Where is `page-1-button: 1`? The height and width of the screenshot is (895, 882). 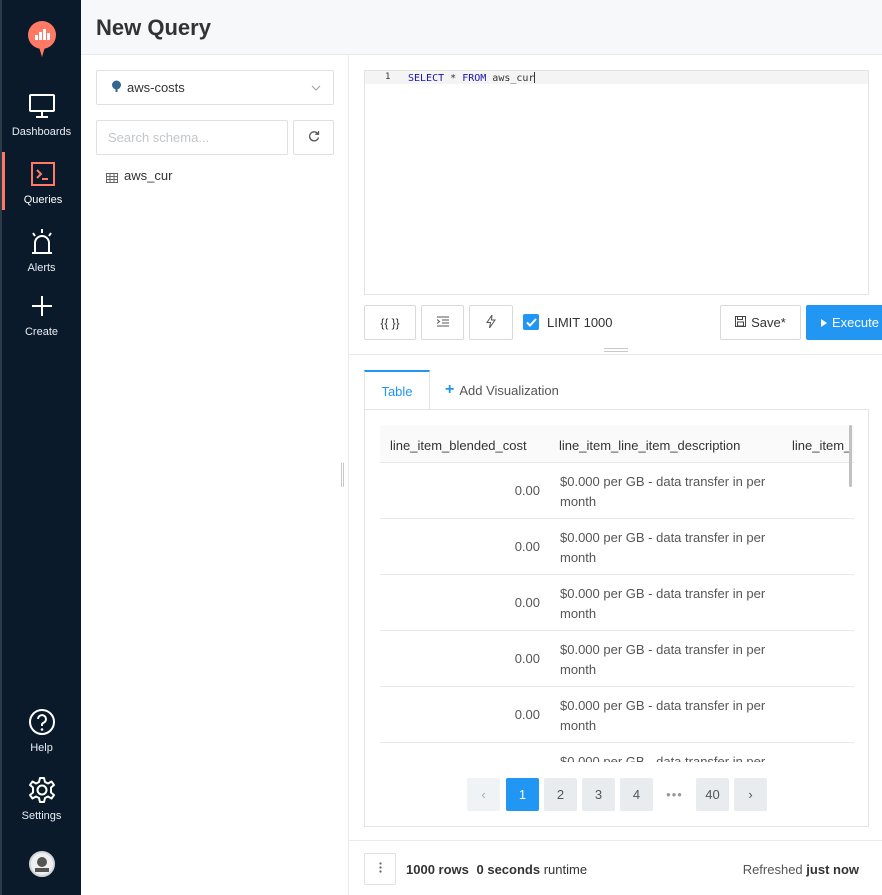 page-1-button: 1 is located at coordinates (522, 794).